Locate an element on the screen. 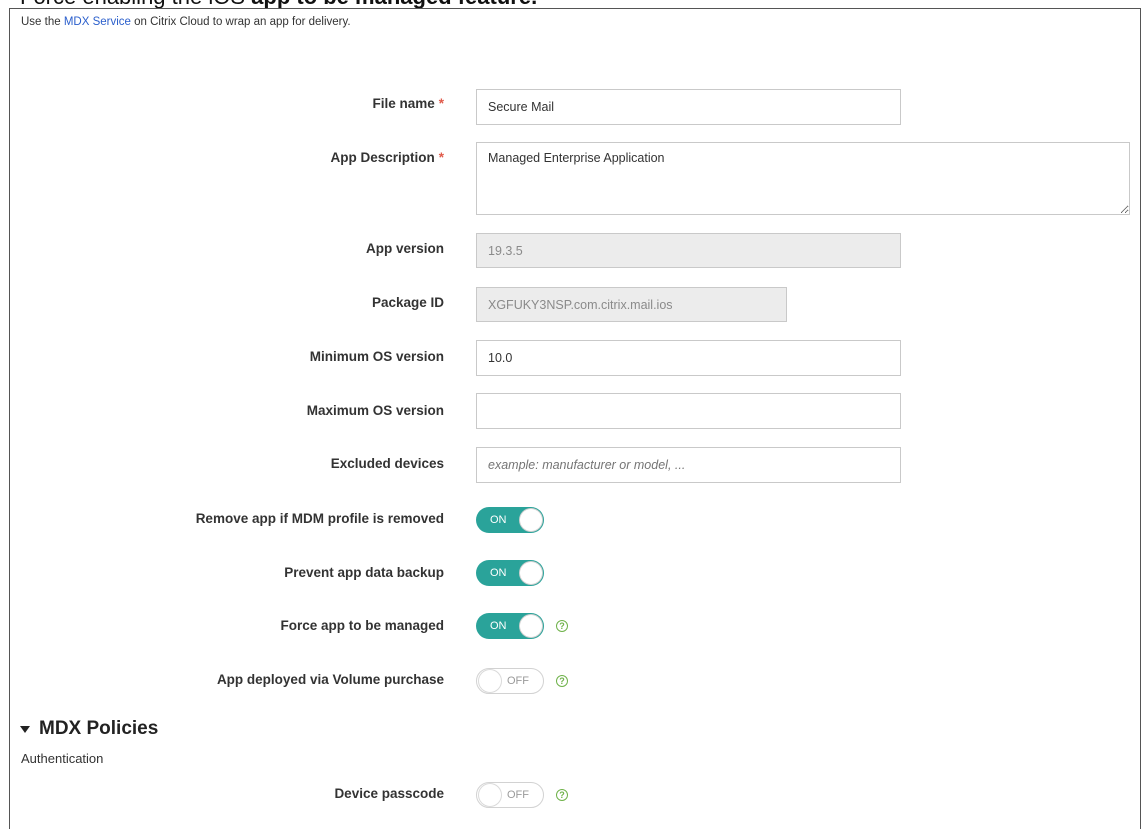 This screenshot has width=1141, height=829. prevent-backup-label: Prevent app data backup is located at coordinates (364, 572).